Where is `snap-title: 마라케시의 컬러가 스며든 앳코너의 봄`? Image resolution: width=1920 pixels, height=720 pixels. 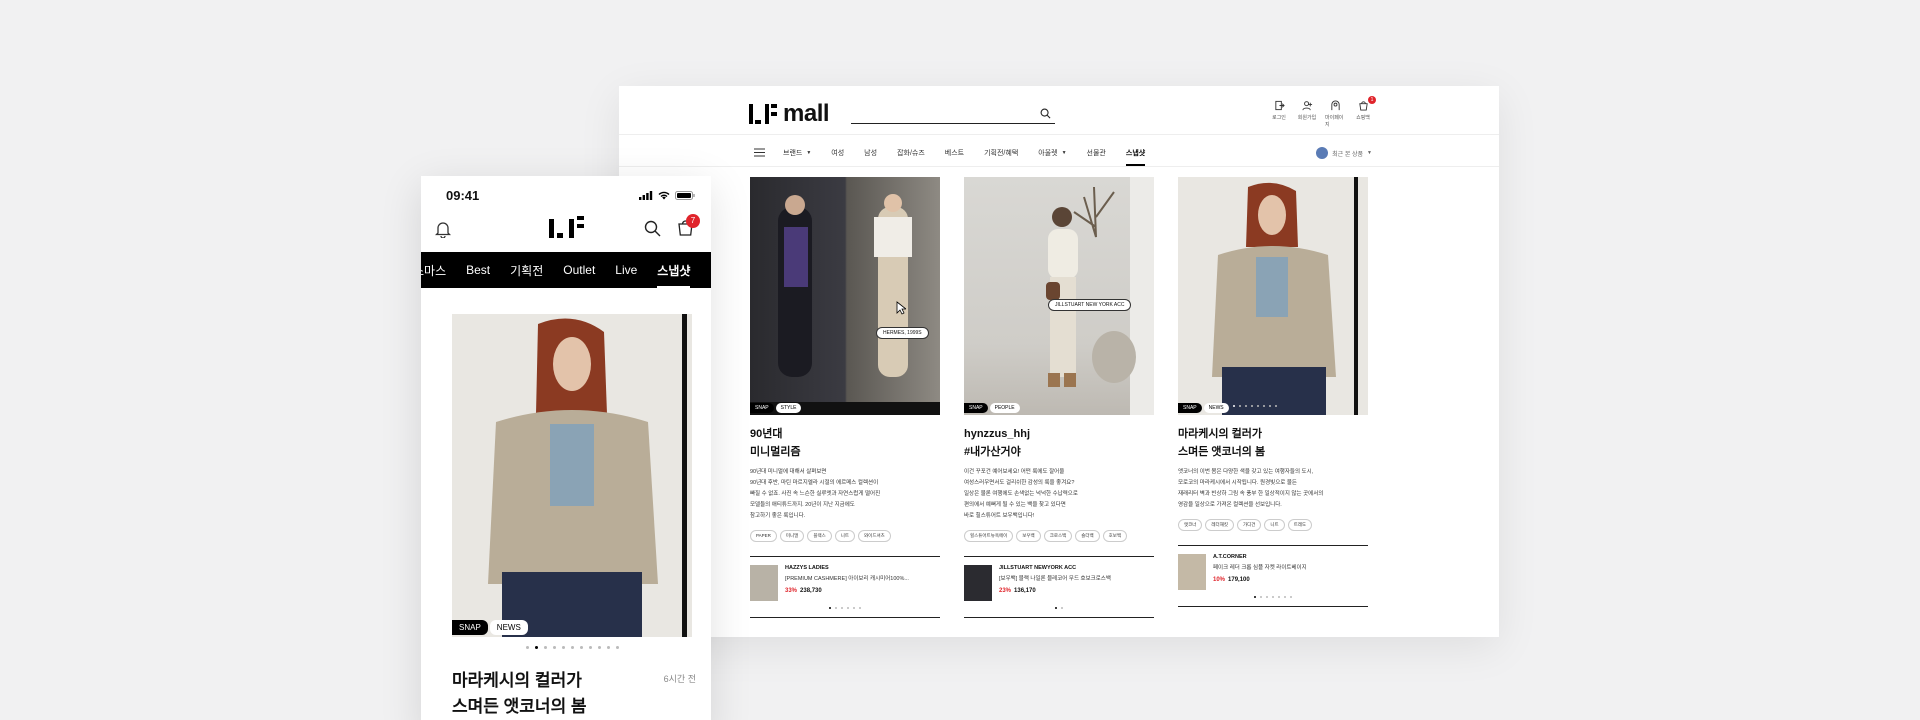
snap-title: 마라케시의 컬러가 스며든 앳코너의 봄 is located at coordinates (519, 693).